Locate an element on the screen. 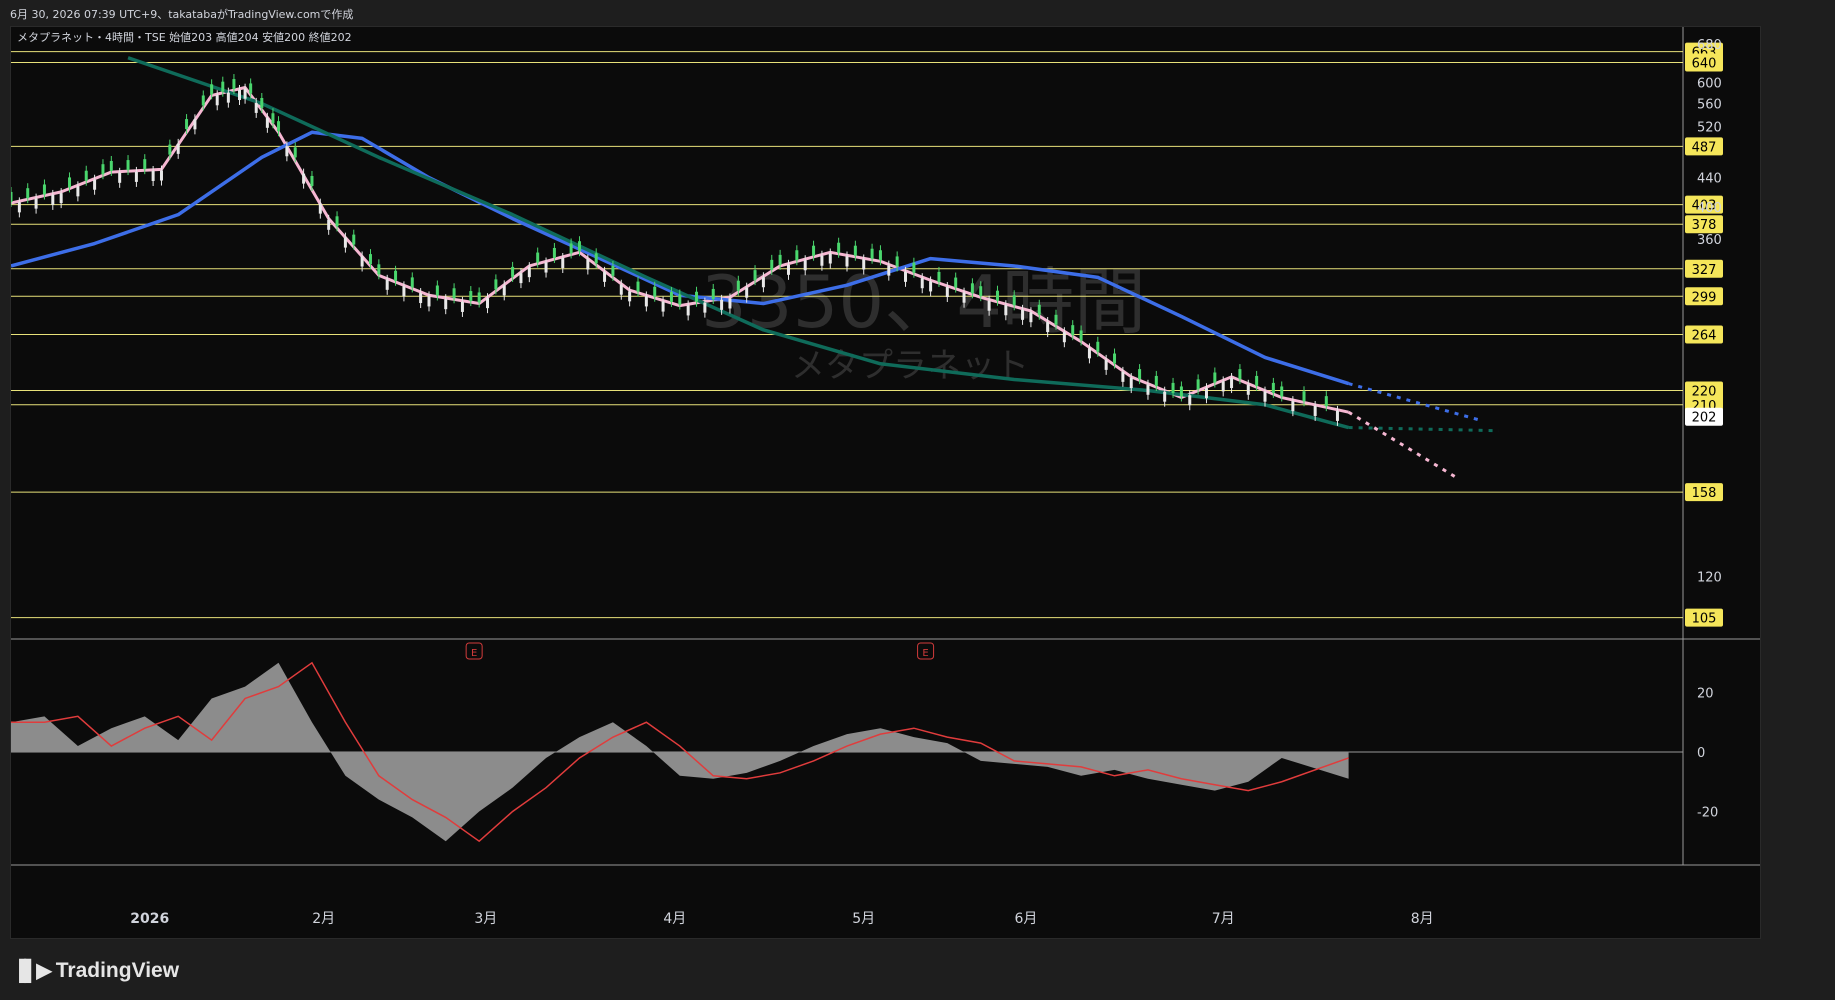  price-axis-tick: 400 is located at coordinates (1709, 208).